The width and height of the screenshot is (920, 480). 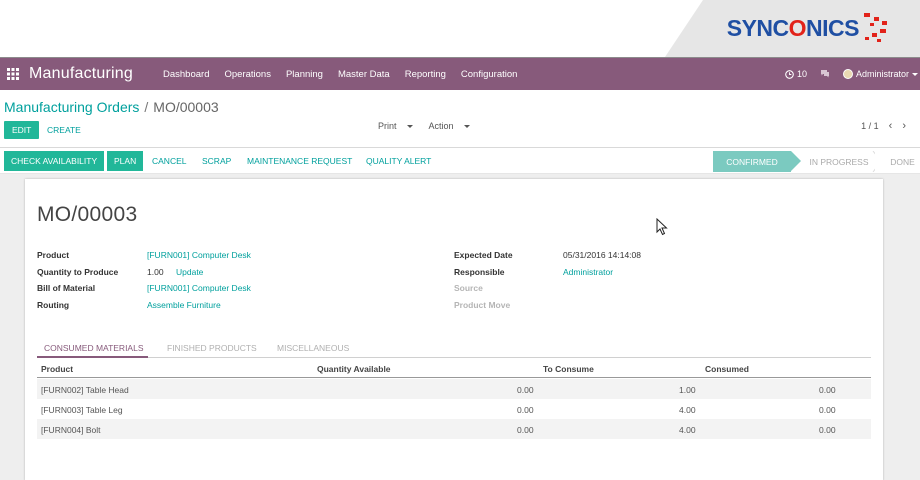 What do you see at coordinates (425, 74) in the screenshot?
I see `menu-reporting: Reporting` at bounding box center [425, 74].